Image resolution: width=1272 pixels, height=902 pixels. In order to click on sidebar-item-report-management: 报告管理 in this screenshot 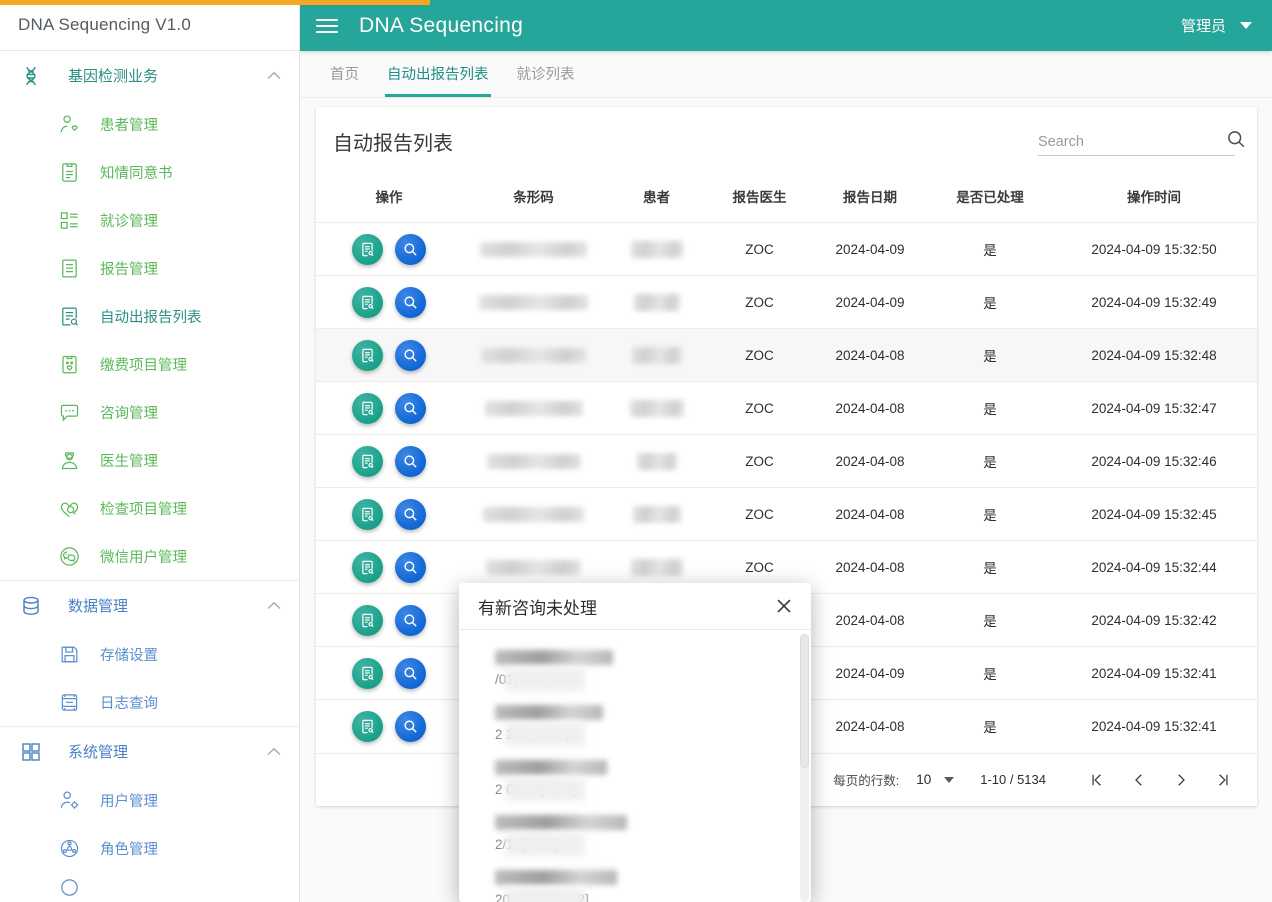, I will do `click(149, 268)`.